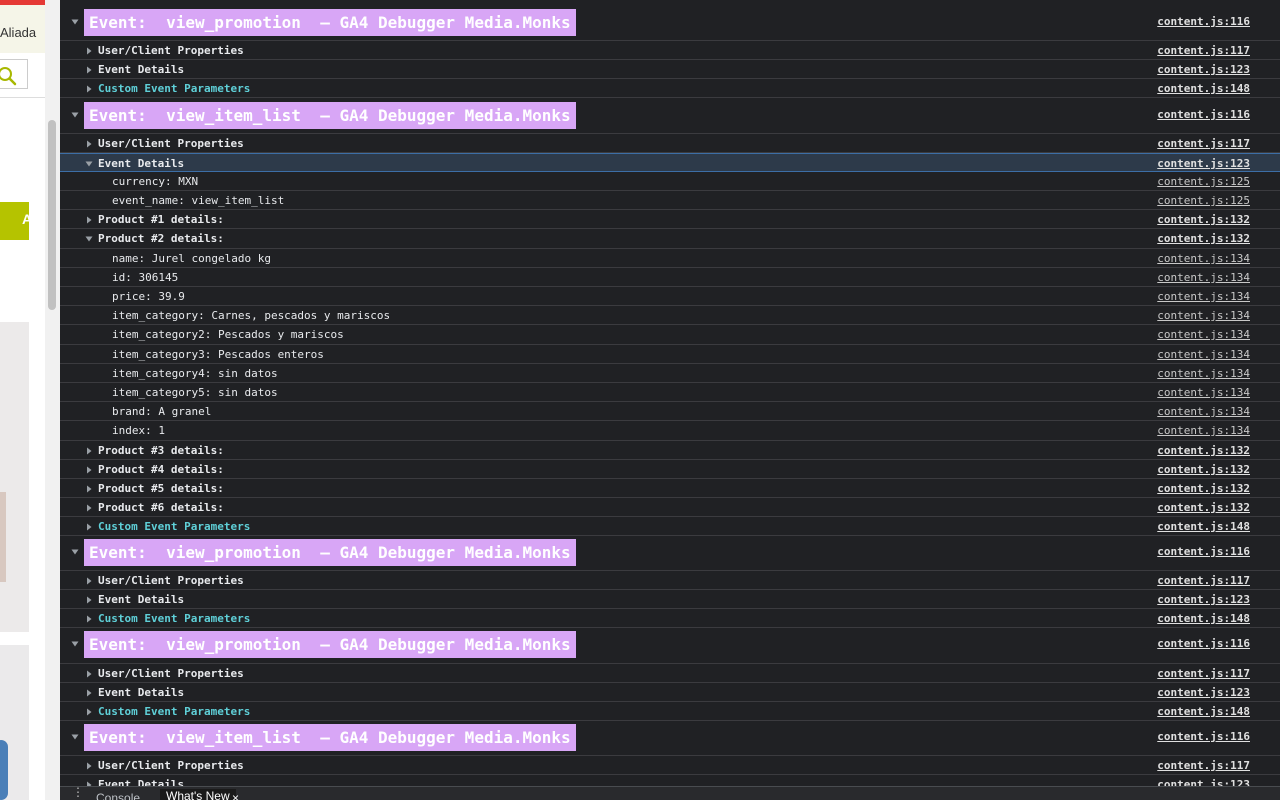 The height and width of the screenshot is (800, 1280). Describe the element at coordinates (670, 450) in the screenshot. I see `console-group-row: Product #3 details: content.js:132` at that location.